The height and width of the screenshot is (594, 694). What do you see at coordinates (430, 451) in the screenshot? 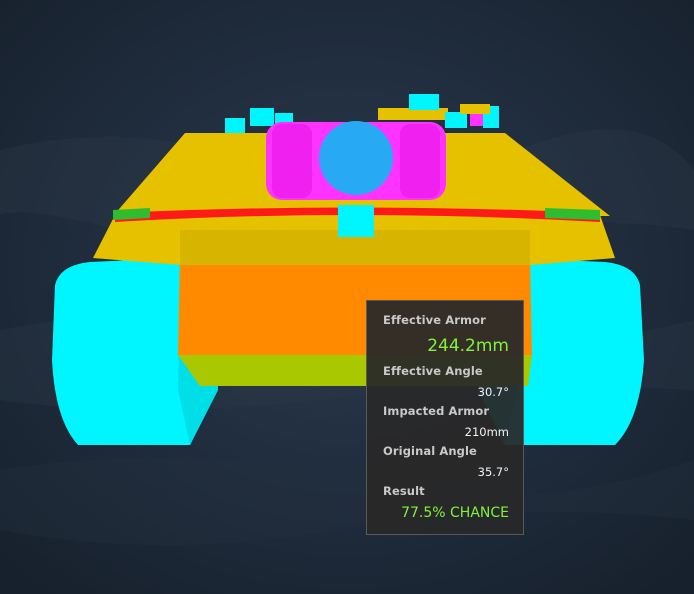
I see `original-angle-label: Original Angle` at bounding box center [430, 451].